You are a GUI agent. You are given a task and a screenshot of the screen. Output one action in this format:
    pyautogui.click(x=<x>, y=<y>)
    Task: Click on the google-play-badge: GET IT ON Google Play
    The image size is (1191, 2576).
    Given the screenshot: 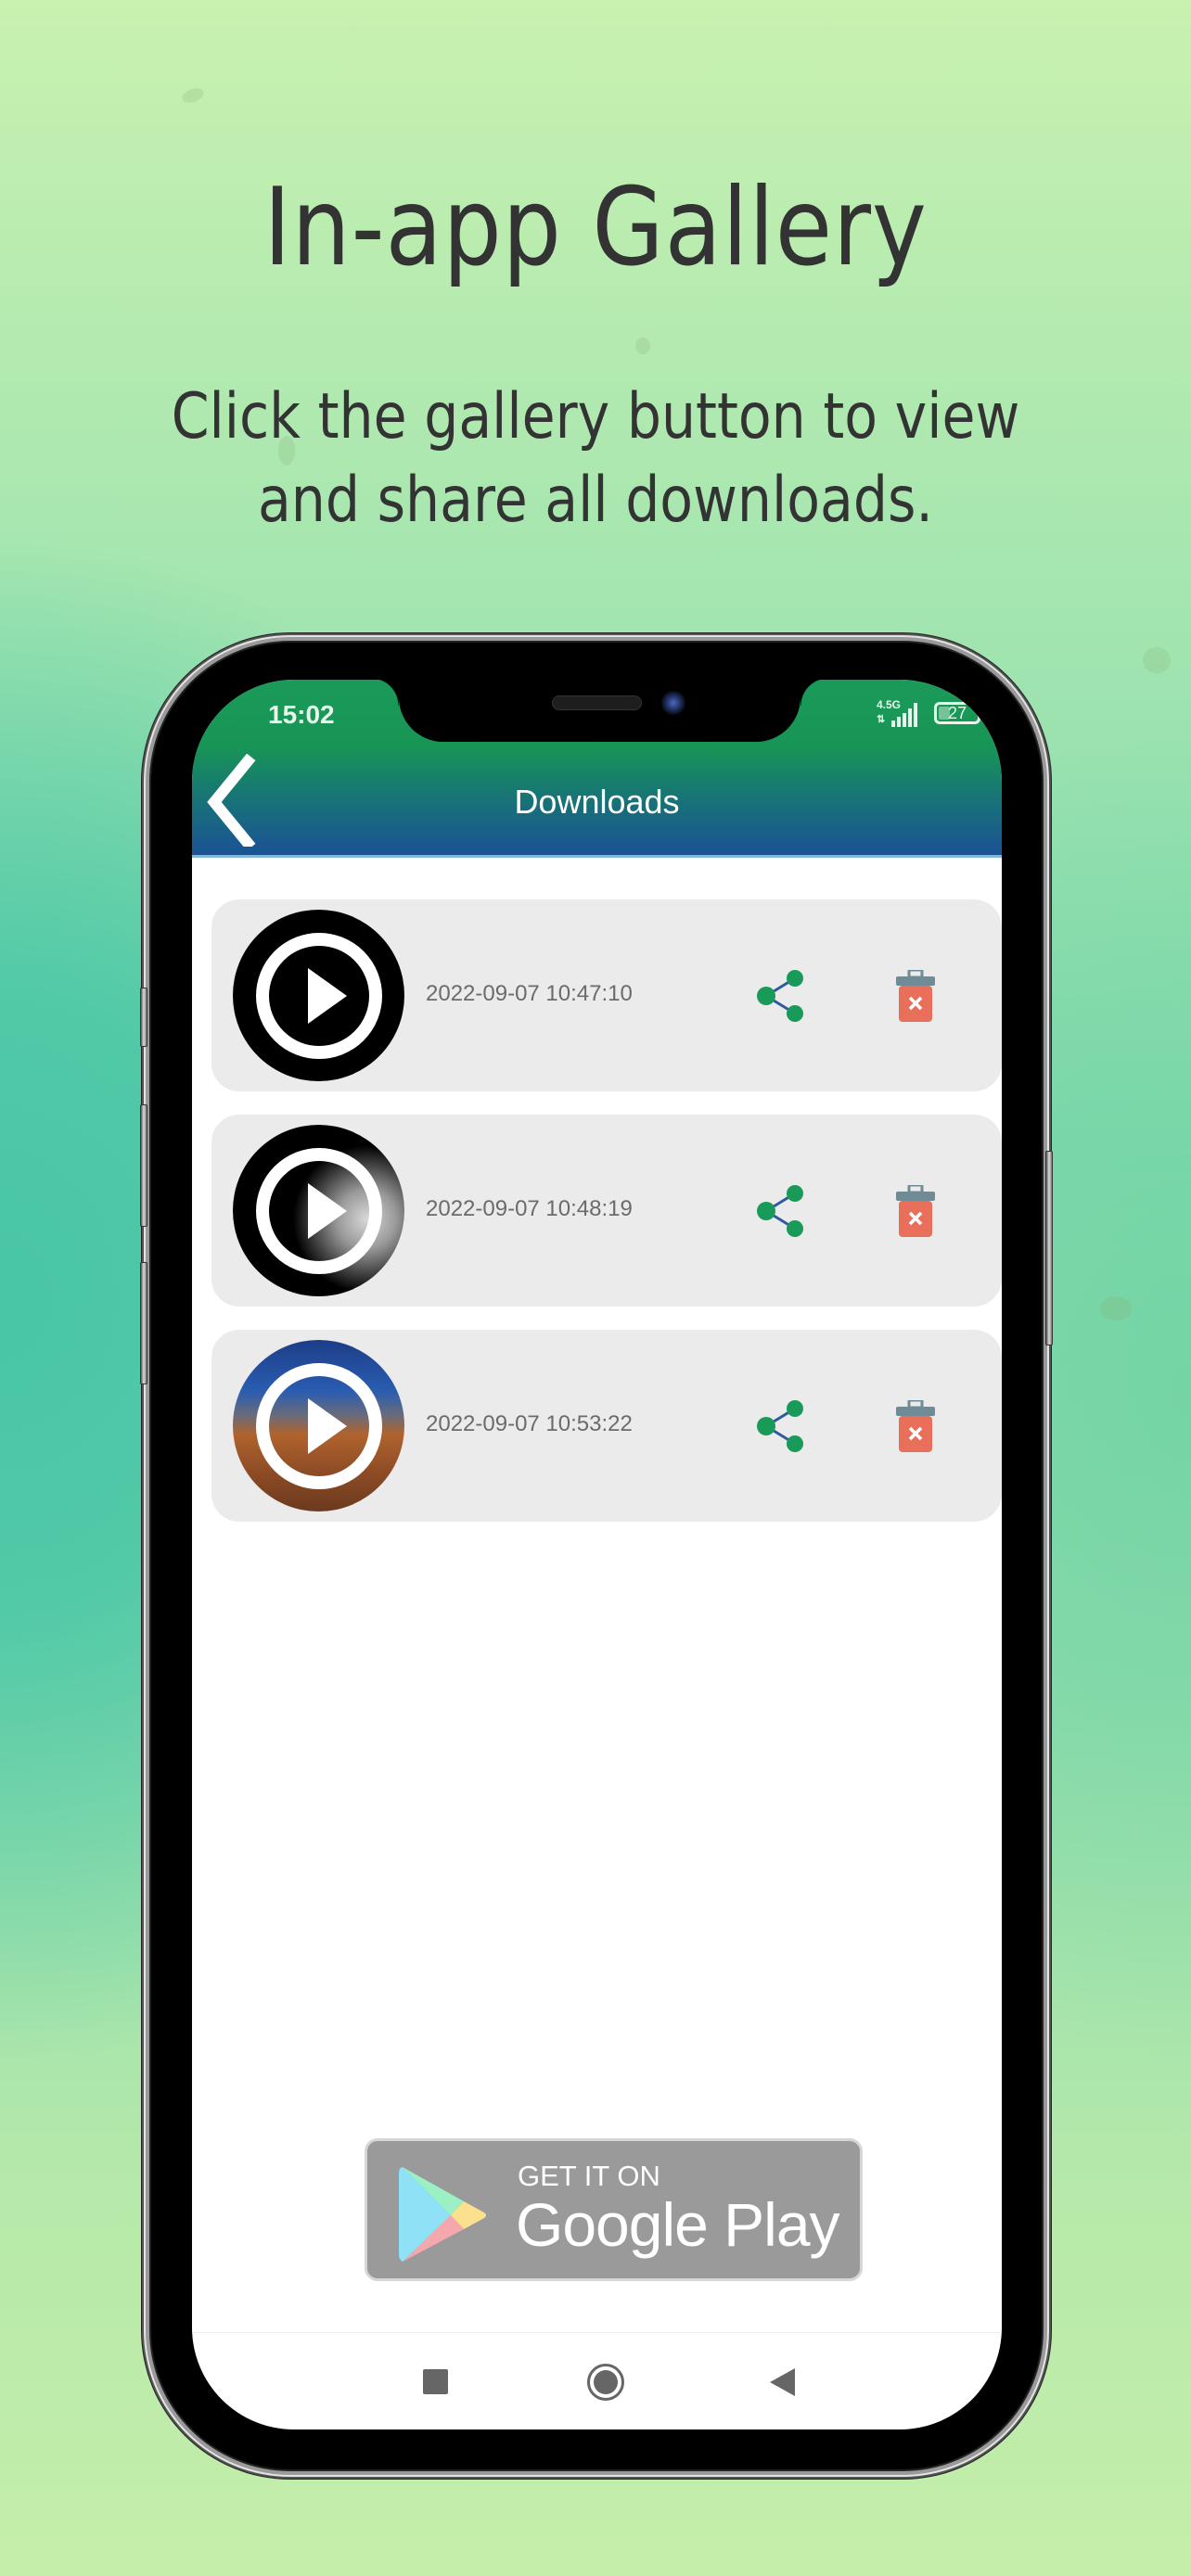 What is the action you would take?
    pyautogui.click(x=614, y=2209)
    